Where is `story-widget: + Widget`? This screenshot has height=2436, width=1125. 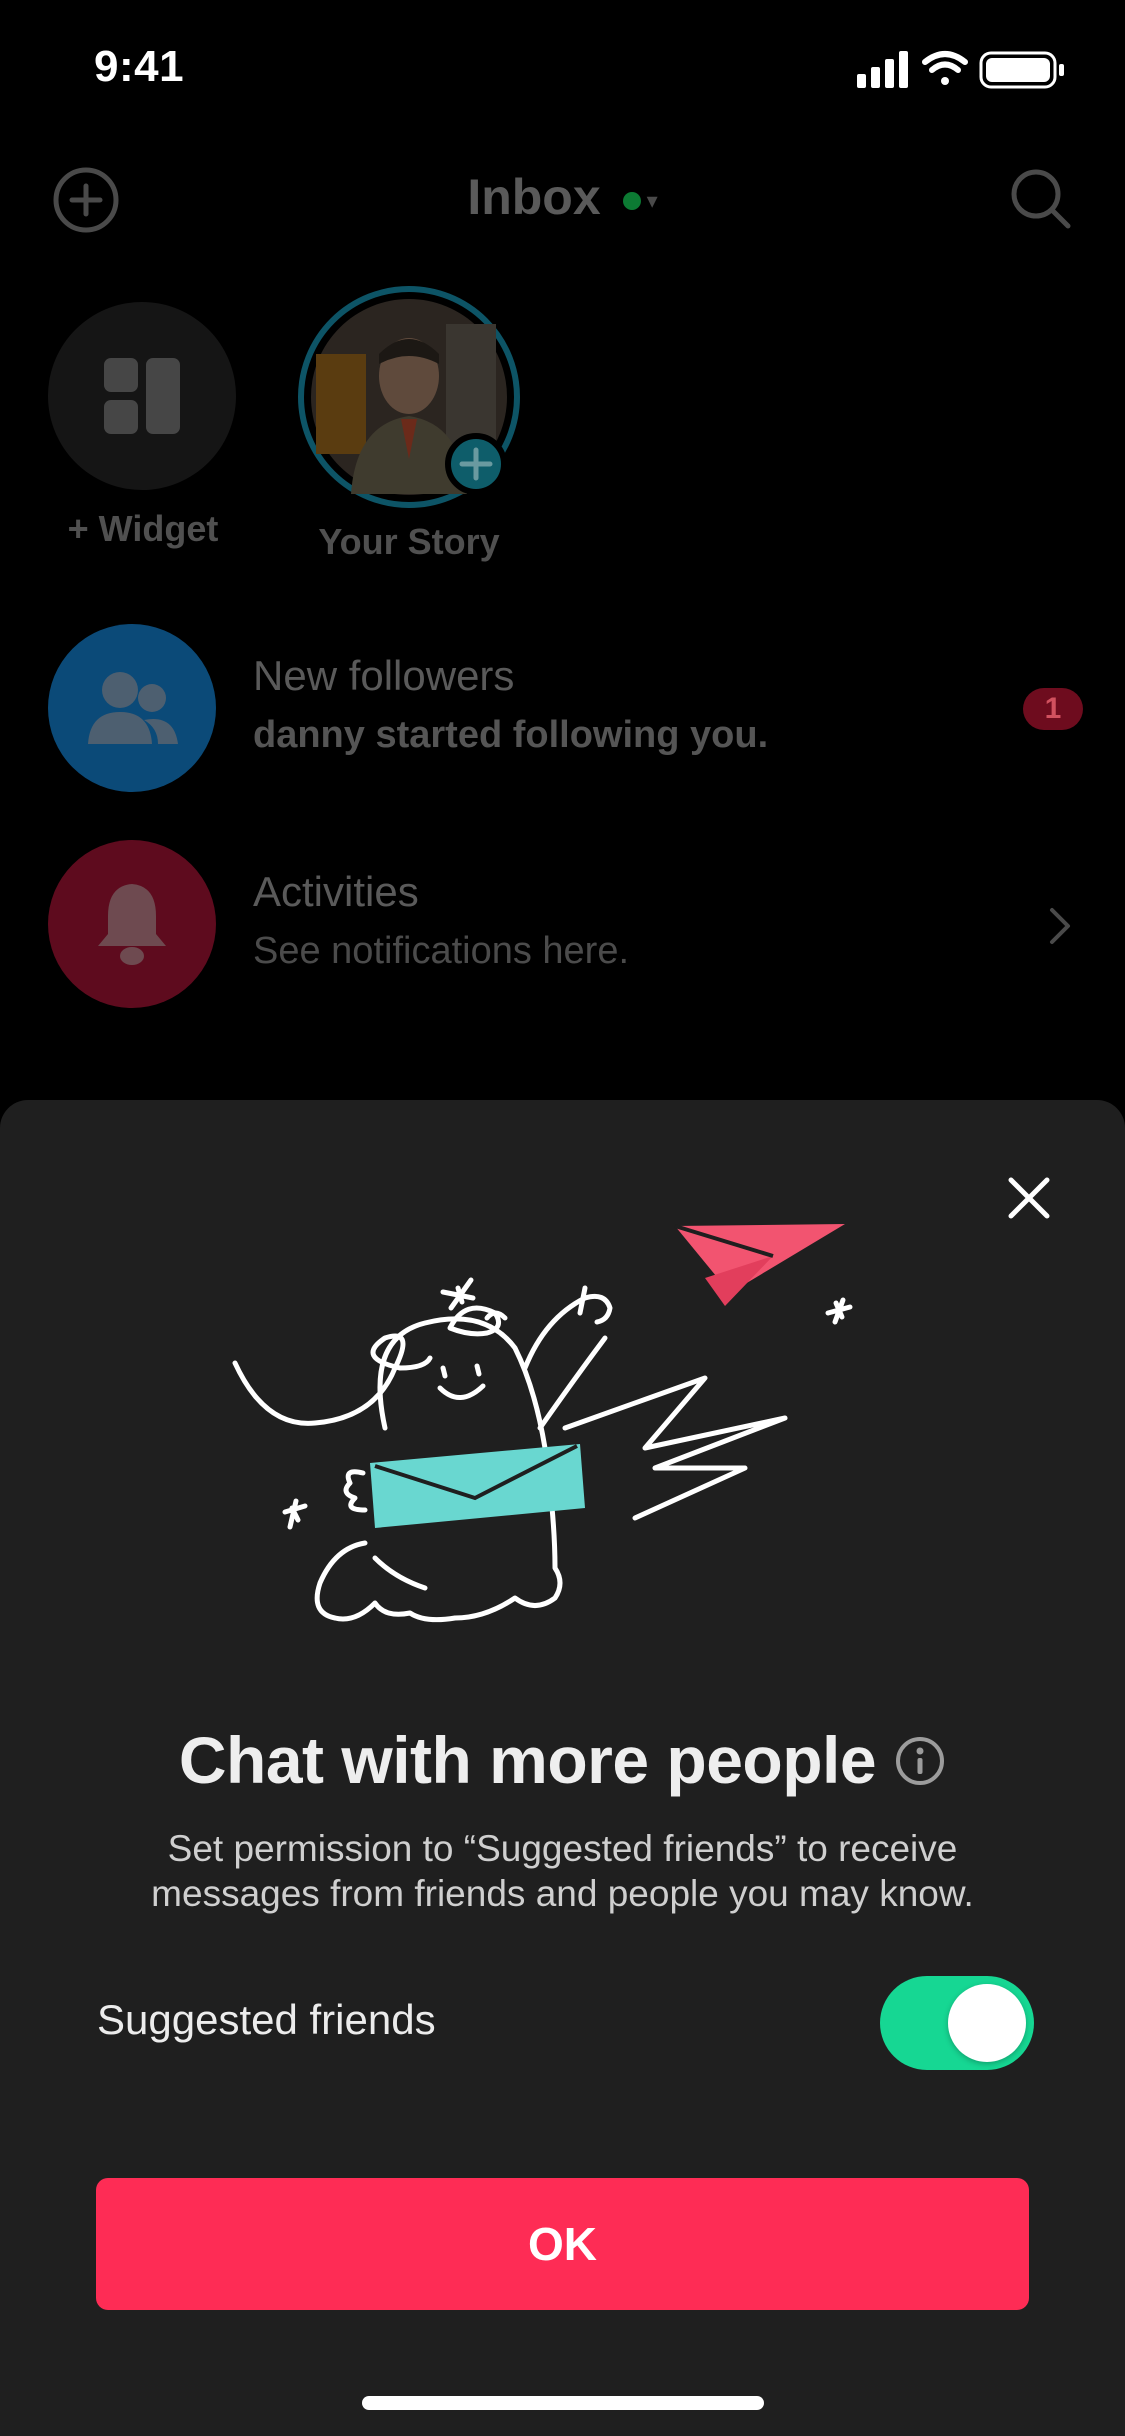
story-widget: + Widget is located at coordinates (143, 426).